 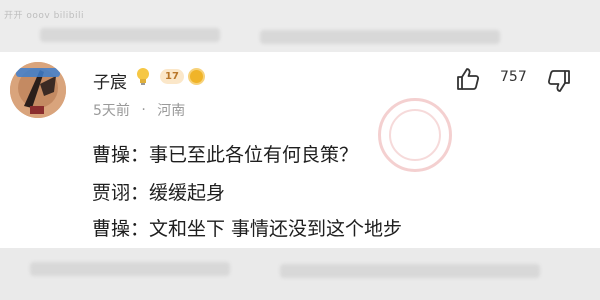 I want to click on like-count: 757, so click(x=513, y=77).